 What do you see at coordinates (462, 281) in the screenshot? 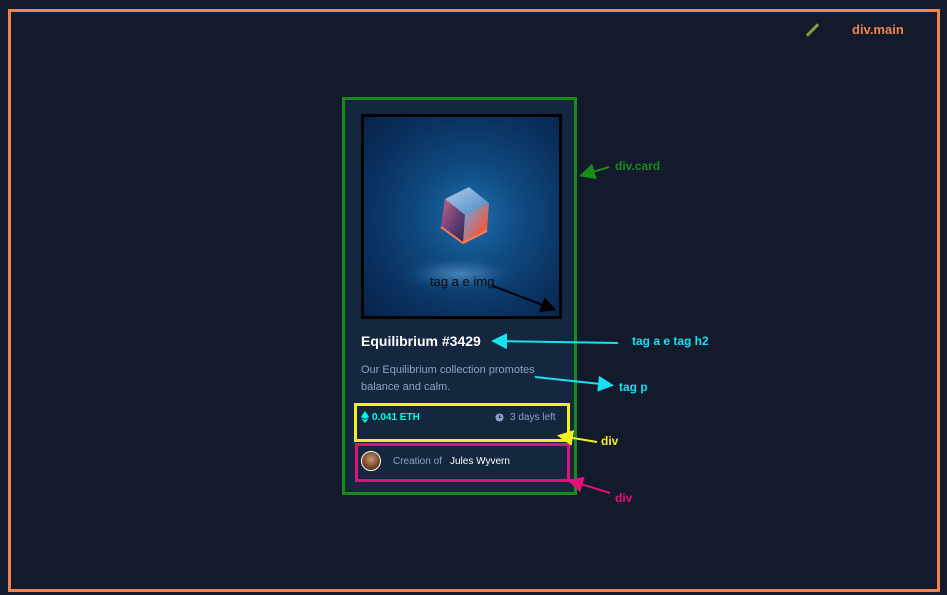
I see `img-annotation-label: tag a e img` at bounding box center [462, 281].